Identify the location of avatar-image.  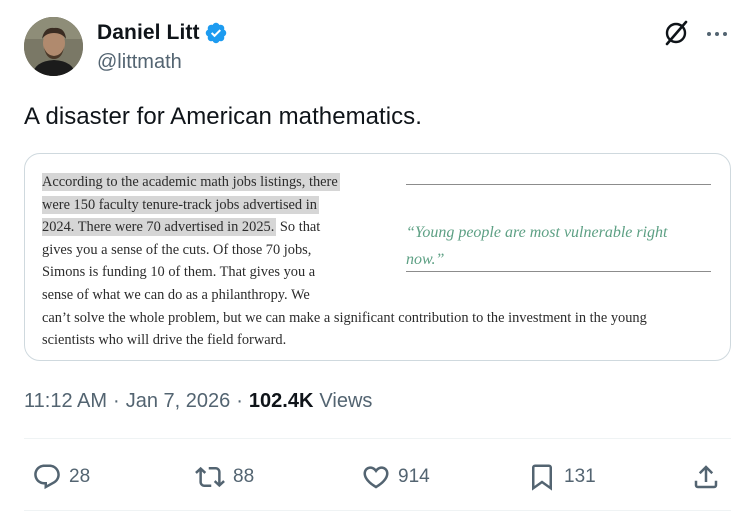
(53, 46).